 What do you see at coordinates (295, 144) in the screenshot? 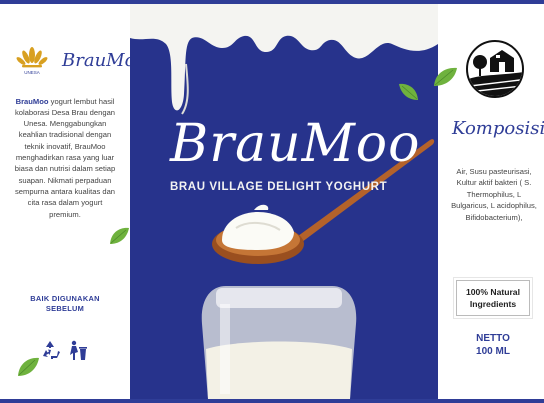
I see `brand-name-main: BrauMoo` at bounding box center [295, 144].